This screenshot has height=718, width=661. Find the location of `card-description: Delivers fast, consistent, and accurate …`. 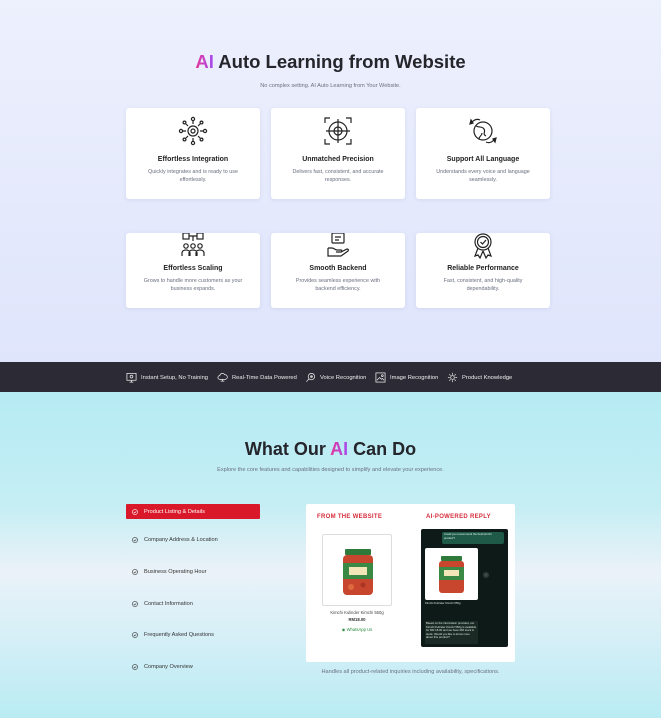

card-description: Delivers fast, consistent, and accurate … is located at coordinates (338, 176).